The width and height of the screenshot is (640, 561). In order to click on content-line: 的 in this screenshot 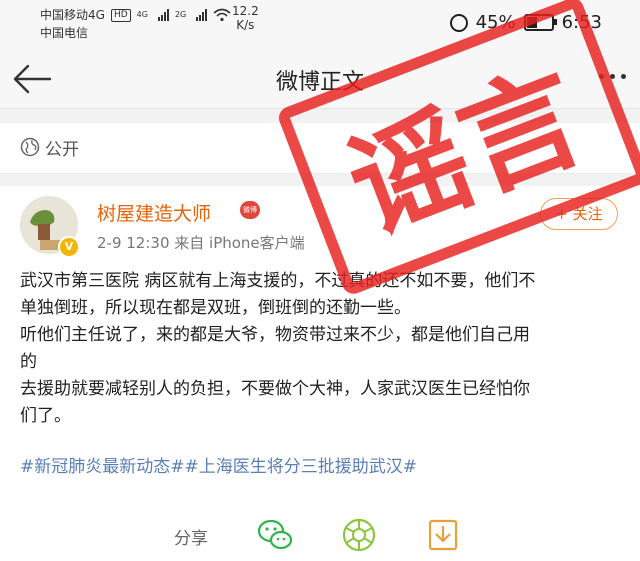, I will do `click(28, 362)`.